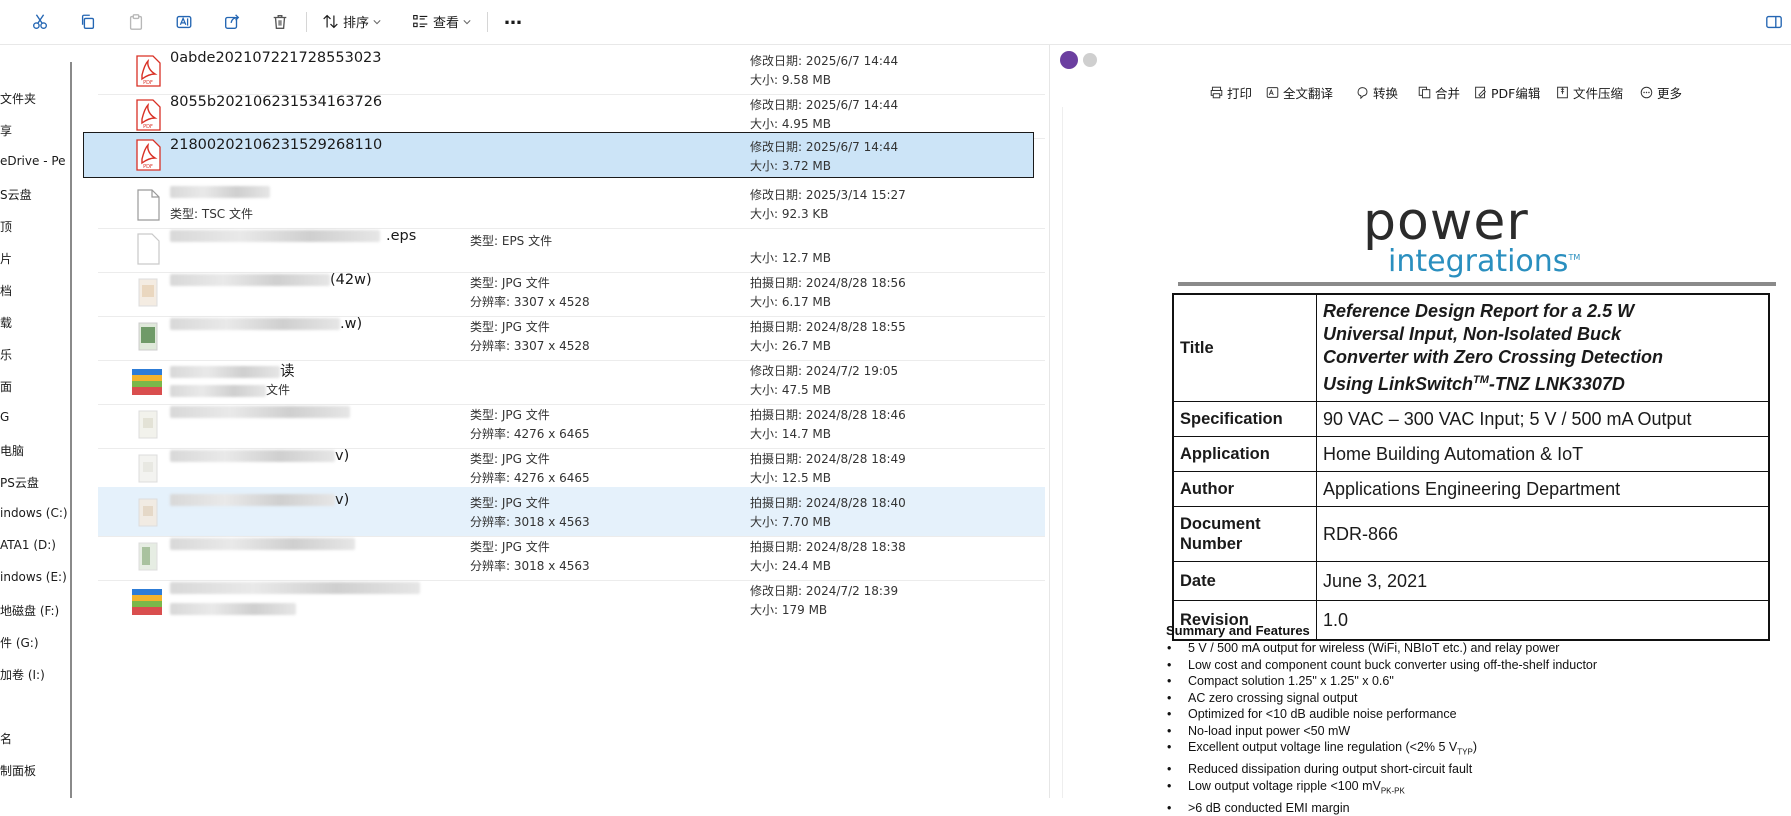 The height and width of the screenshot is (816, 1791). I want to click on file-size: 大小: 12.5 MB, so click(790, 477).